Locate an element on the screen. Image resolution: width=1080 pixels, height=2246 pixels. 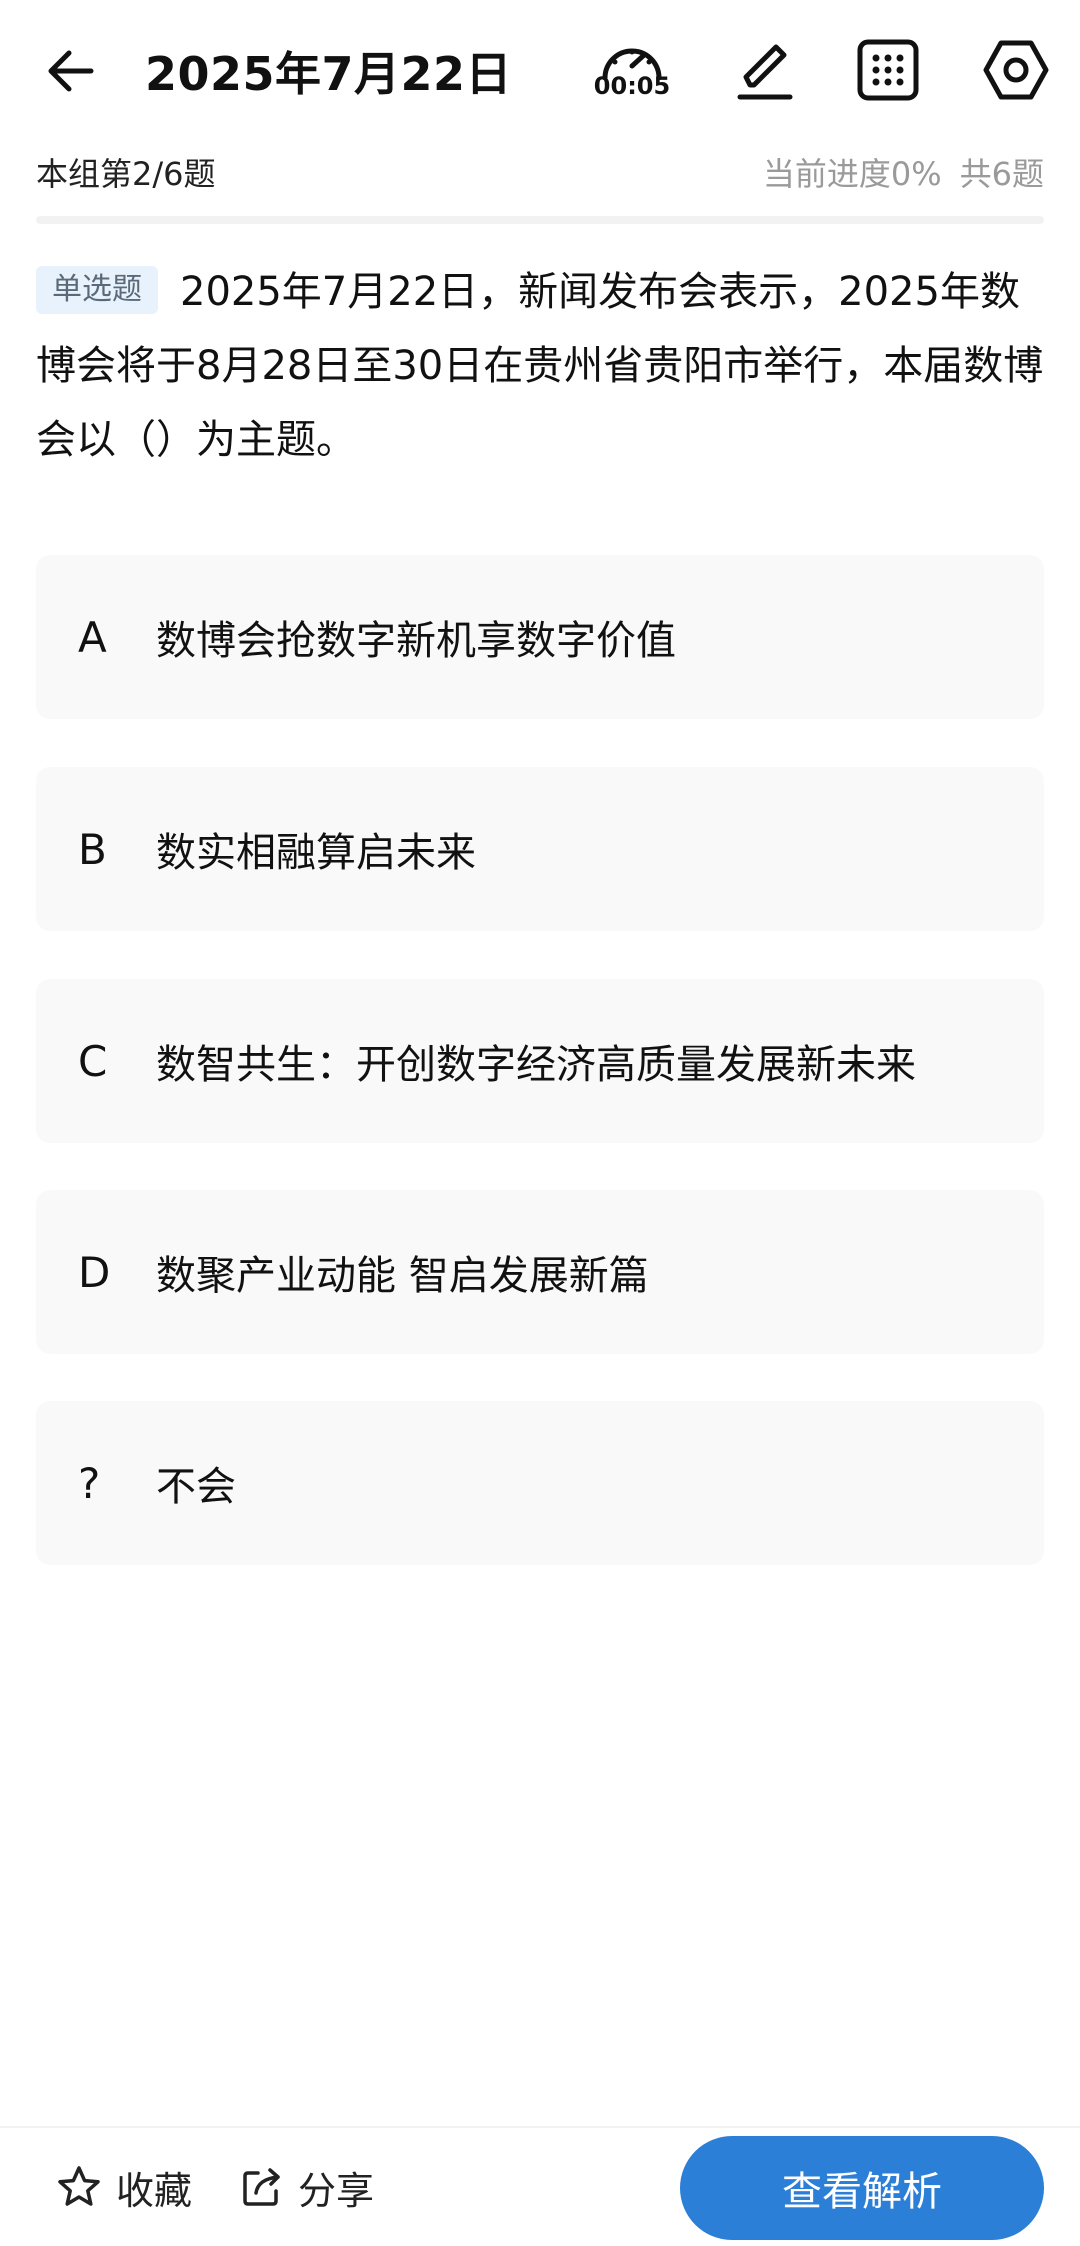
settings-hexagon-icon is located at coordinates (1016, 70).